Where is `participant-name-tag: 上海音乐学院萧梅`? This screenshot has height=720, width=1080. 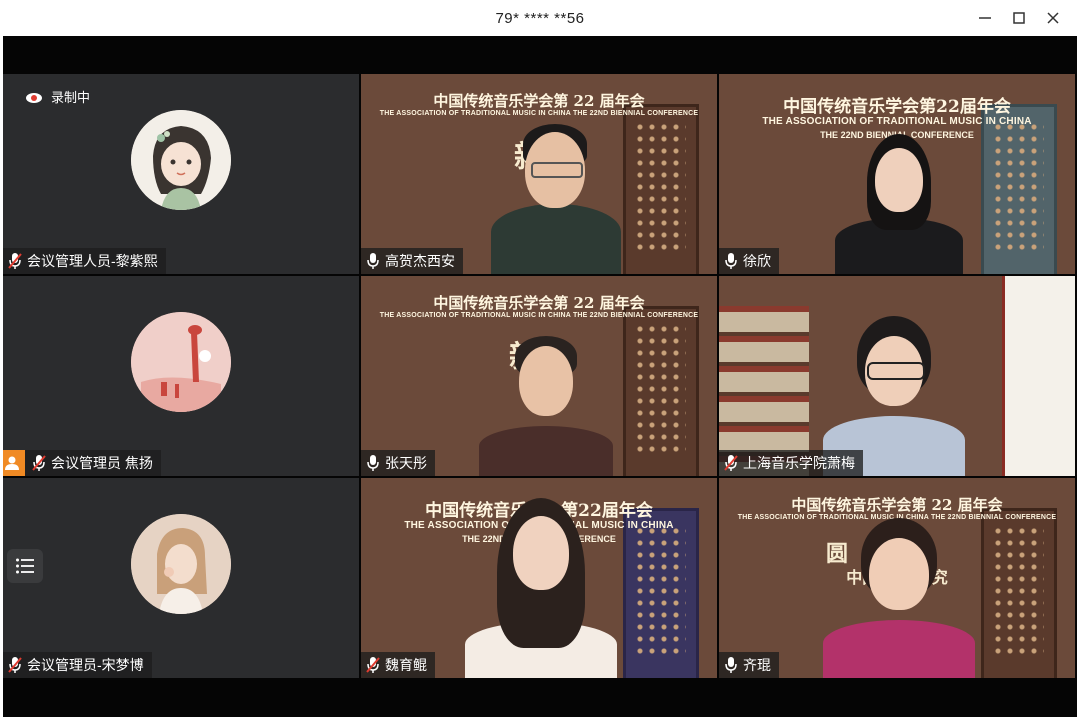 participant-name-tag: 上海音乐学院萧梅 is located at coordinates (791, 463).